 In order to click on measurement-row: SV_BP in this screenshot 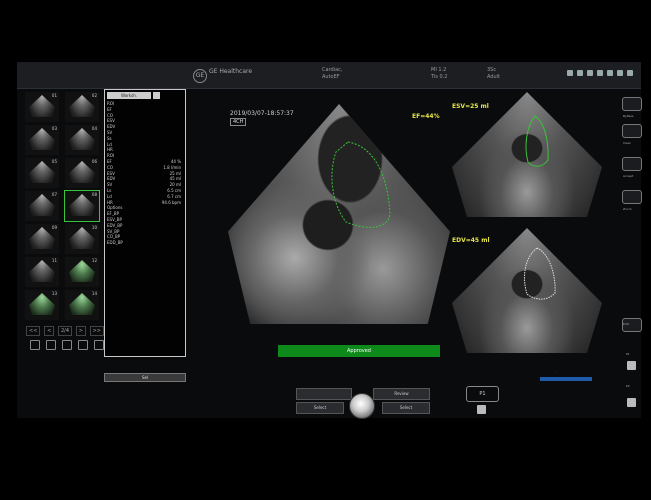, I will do `click(145, 231)`.